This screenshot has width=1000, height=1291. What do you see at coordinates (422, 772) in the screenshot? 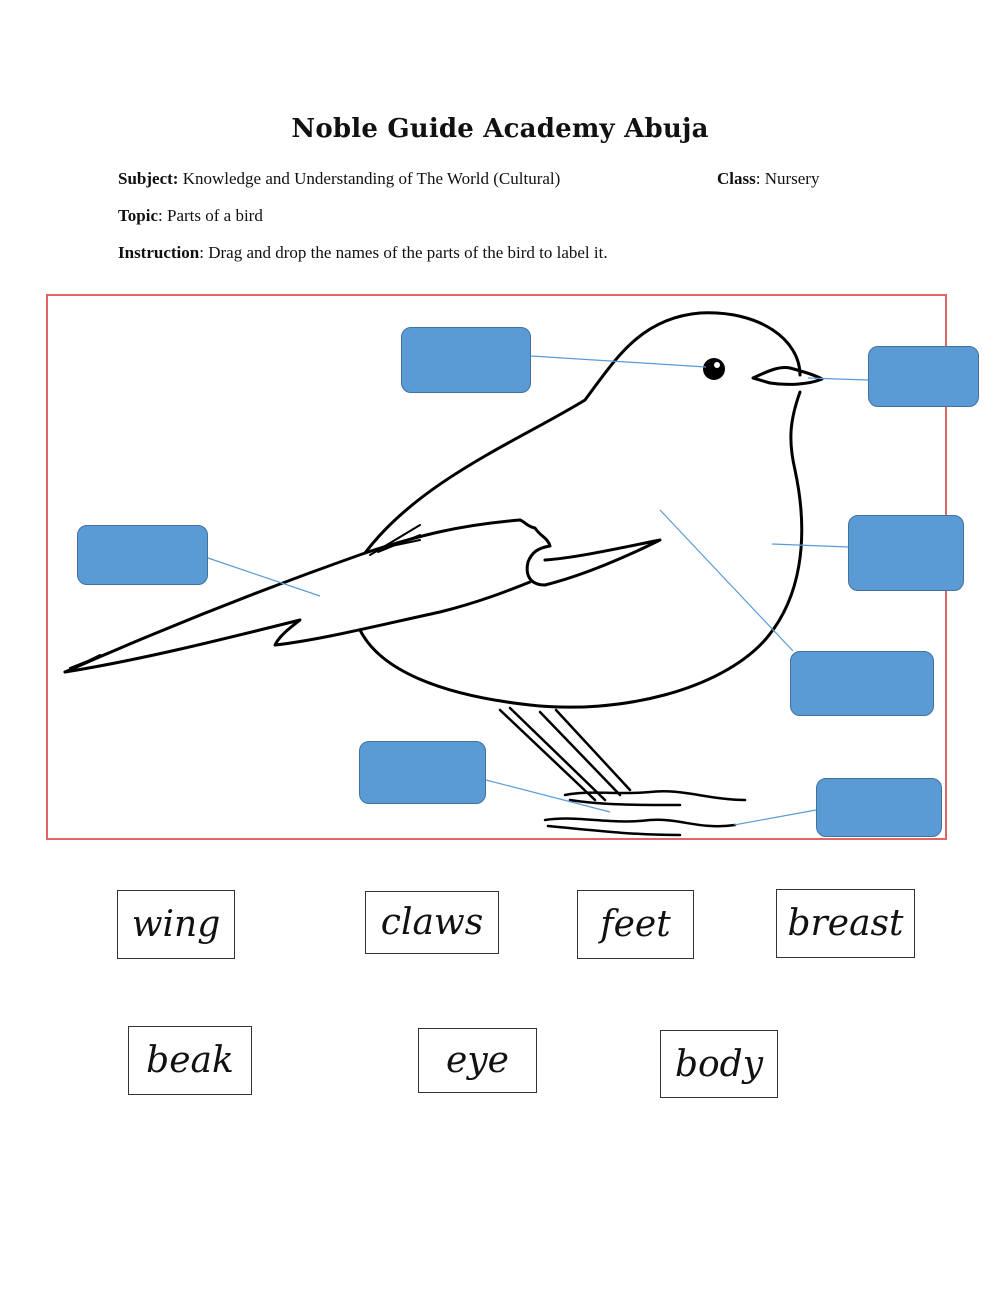
I see `drop-zone-claws` at bounding box center [422, 772].